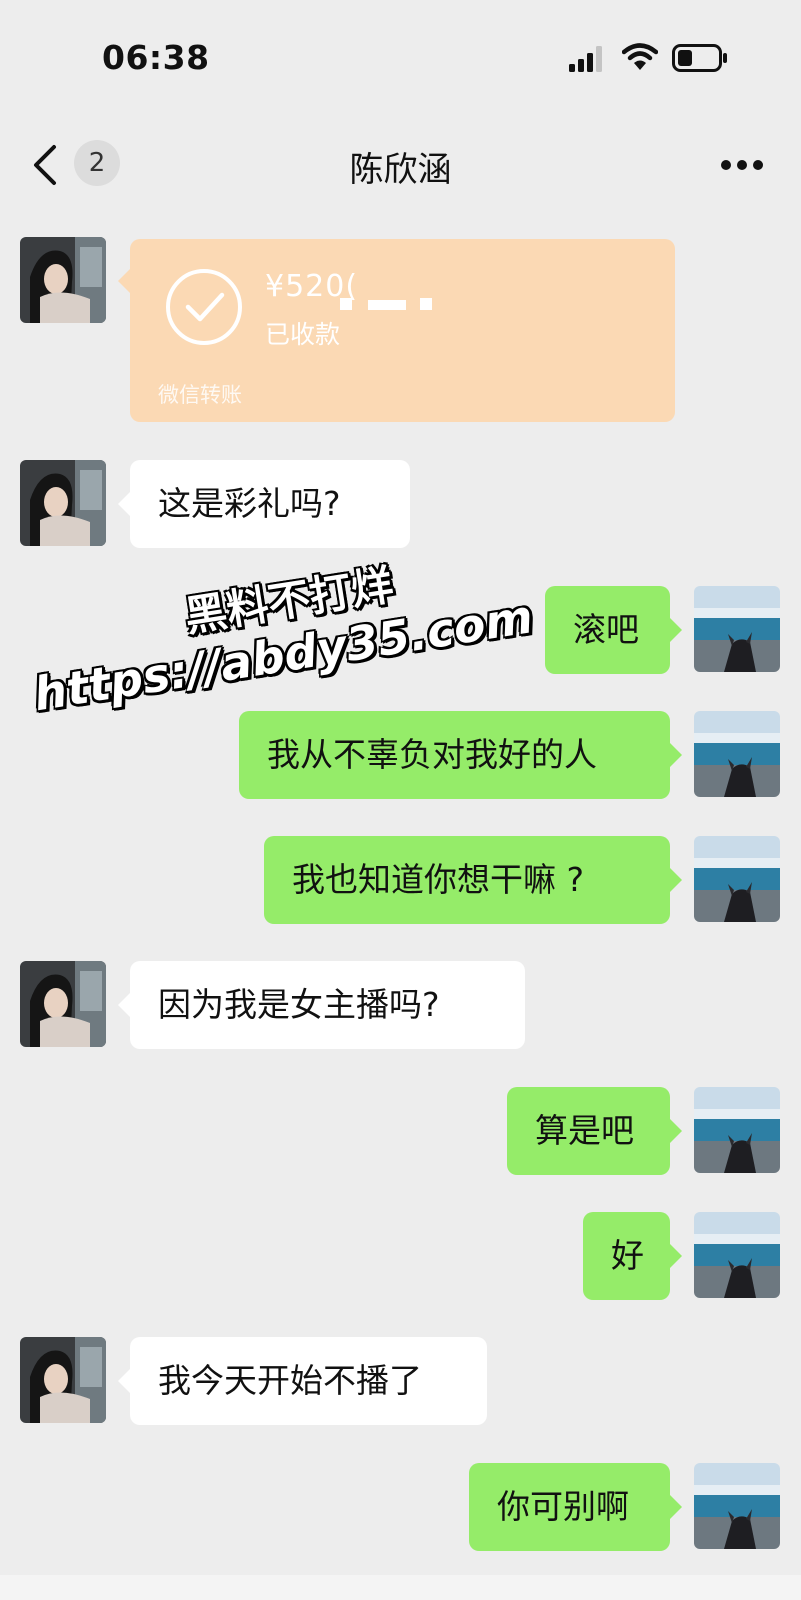 This screenshot has height=1600, width=801. Describe the element at coordinates (303, 334) in the screenshot. I see `transfer-status: 已收款` at that location.